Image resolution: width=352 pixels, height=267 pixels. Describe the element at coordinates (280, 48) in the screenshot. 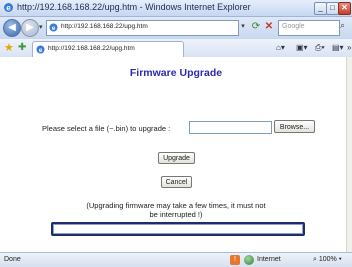

I see `home-icon: ⌂▾` at that location.